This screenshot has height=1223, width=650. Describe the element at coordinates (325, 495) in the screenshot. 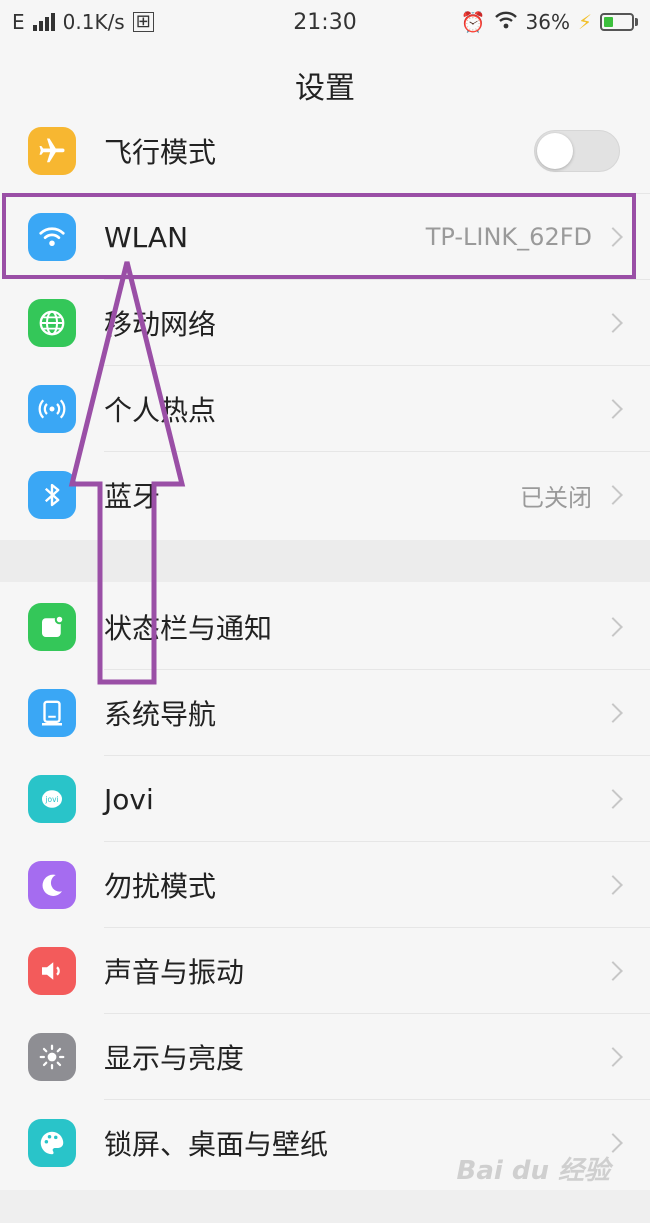

I see `setting-bluetooth: 蓝牙 已关闭` at that location.